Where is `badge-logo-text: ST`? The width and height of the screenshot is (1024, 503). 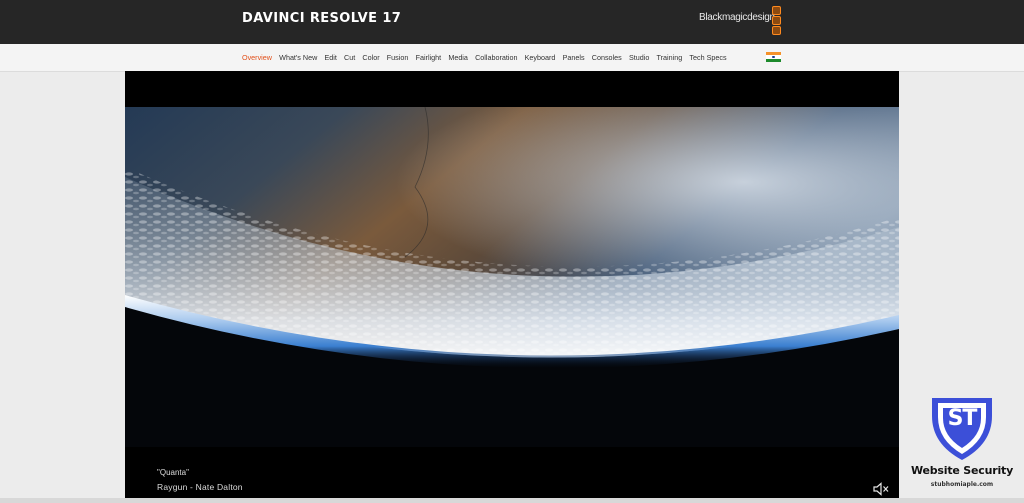 badge-logo-text: ST is located at coordinates (962, 418).